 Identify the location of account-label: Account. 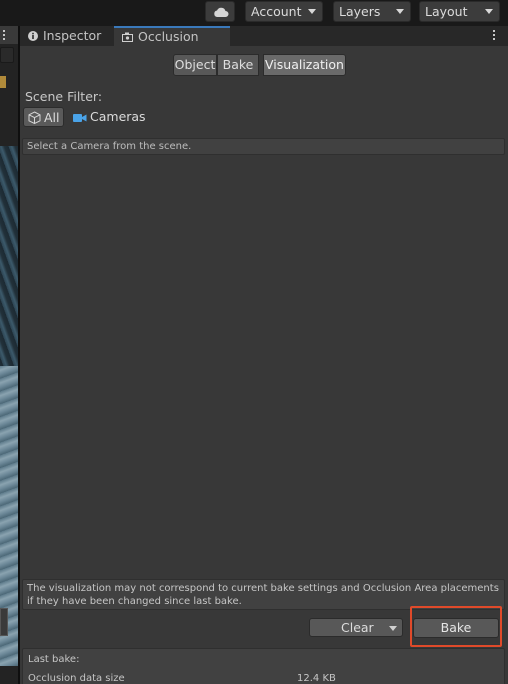
(276, 11).